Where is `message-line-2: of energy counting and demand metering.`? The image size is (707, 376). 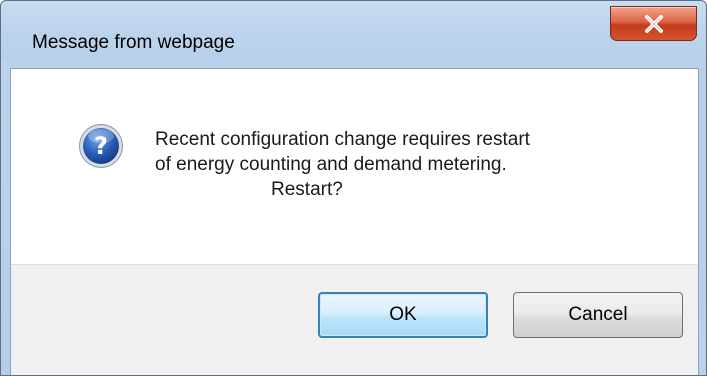
message-line-2: of energy counting and demand metering. is located at coordinates (331, 164).